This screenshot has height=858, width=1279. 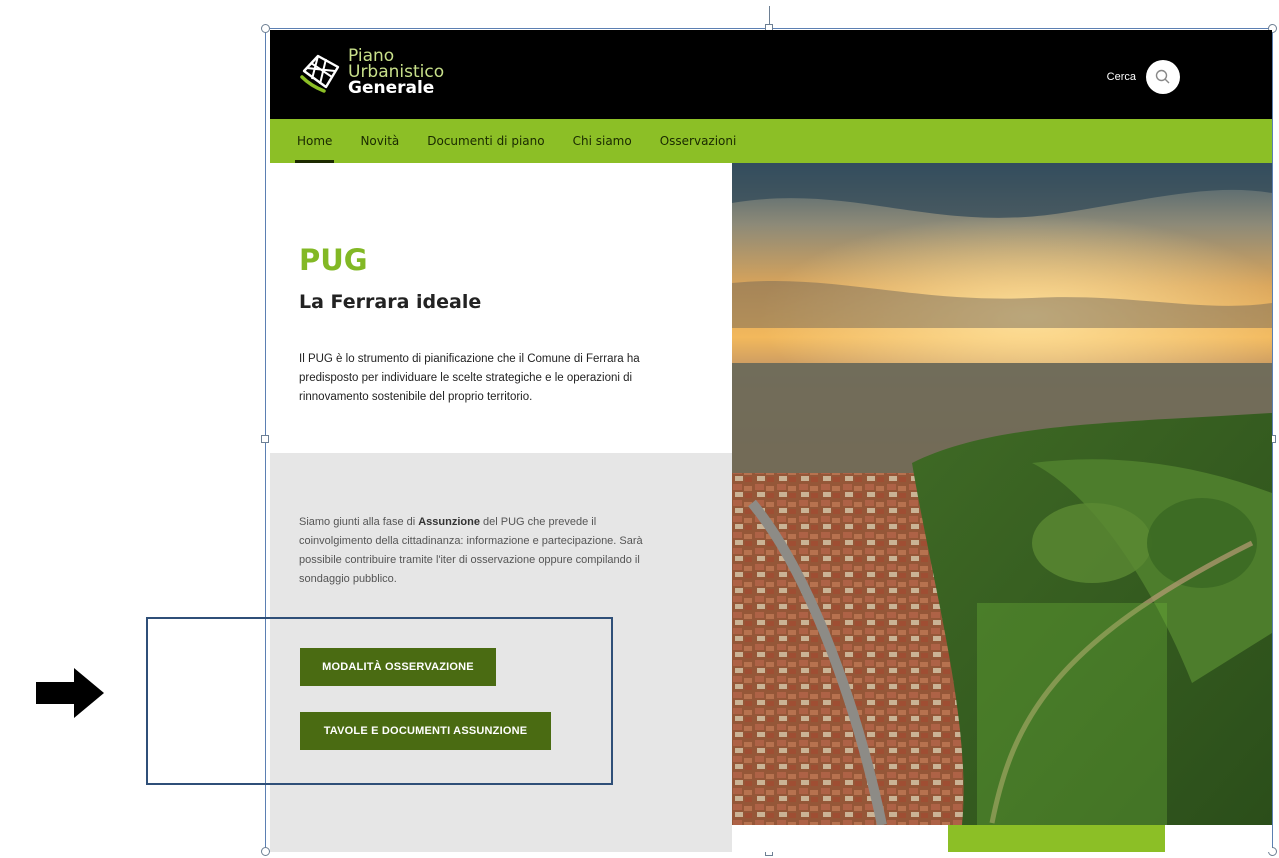 I want to click on search-icon, so click(x=1162, y=76).